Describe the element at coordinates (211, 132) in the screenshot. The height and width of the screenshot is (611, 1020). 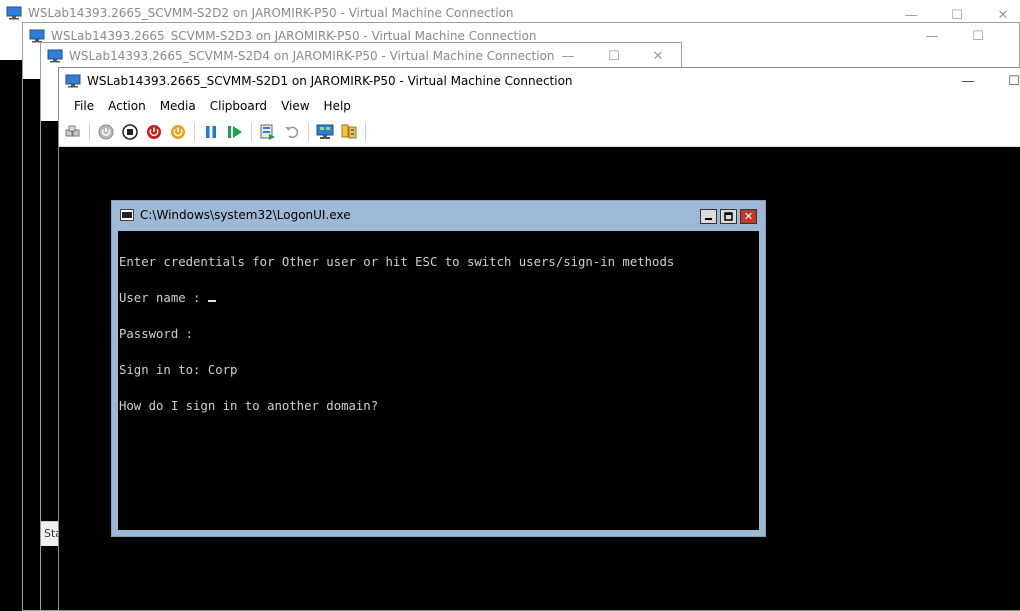
I see `pause-icon` at that location.